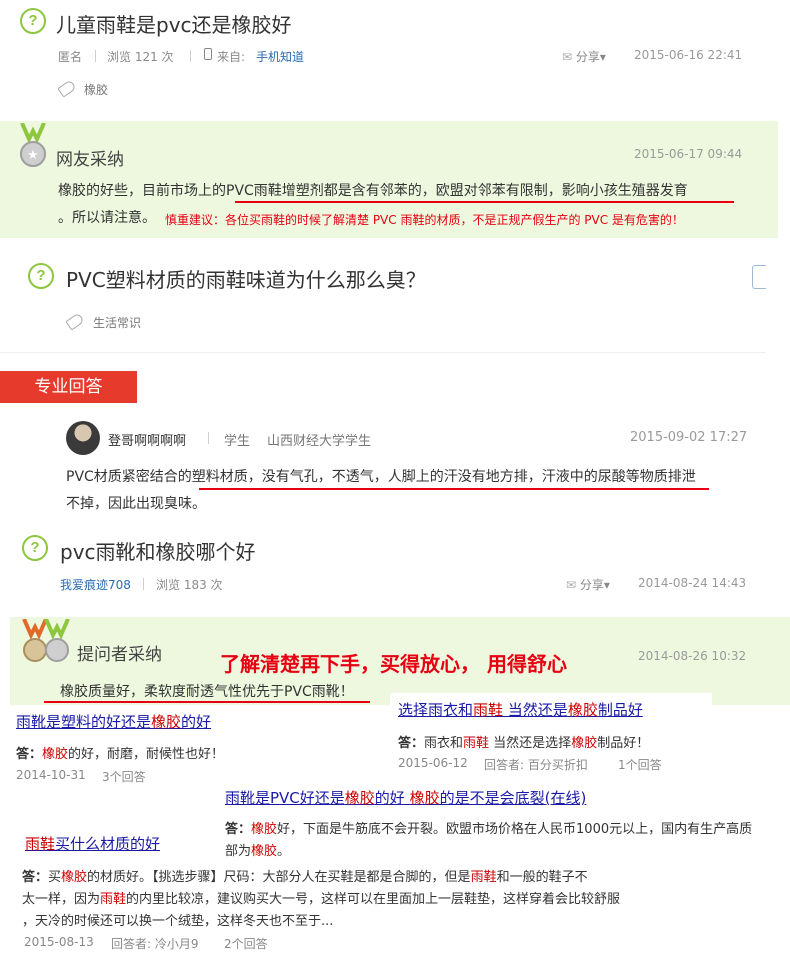  What do you see at coordinates (279, 877) in the screenshot?
I see `answer-text: 的材质好。【挑选步骤】尺码：大部分人在买鞋是都是合脚的，但是` at bounding box center [279, 877].